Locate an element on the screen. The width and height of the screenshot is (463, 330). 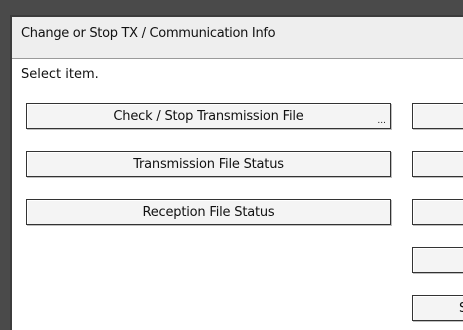
button-label: Check / Stop Transmission File is located at coordinates (208, 116).